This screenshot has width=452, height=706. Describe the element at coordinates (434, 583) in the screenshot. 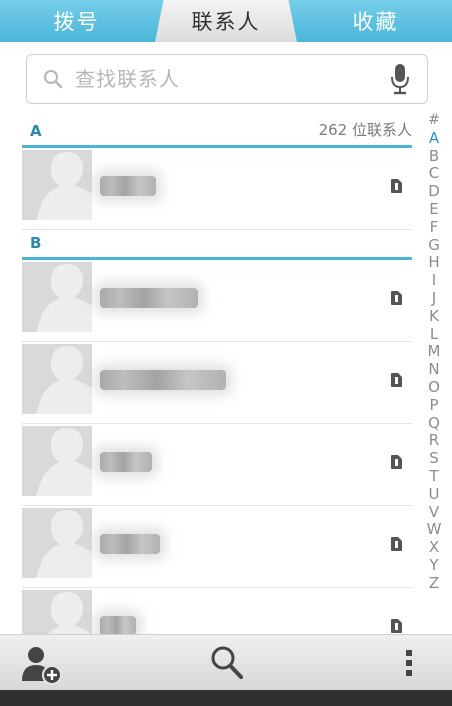

I see `index-letter-z: Z` at that location.